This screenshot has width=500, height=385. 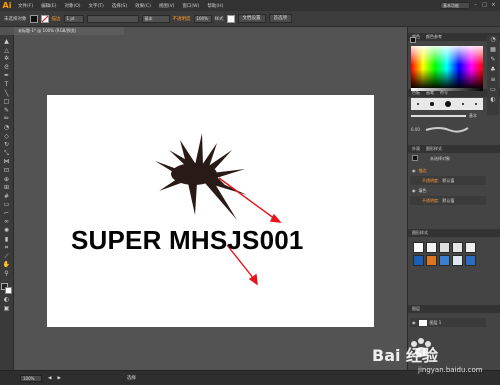 I want to click on color-panel-fill-icon, so click(x=413, y=40).